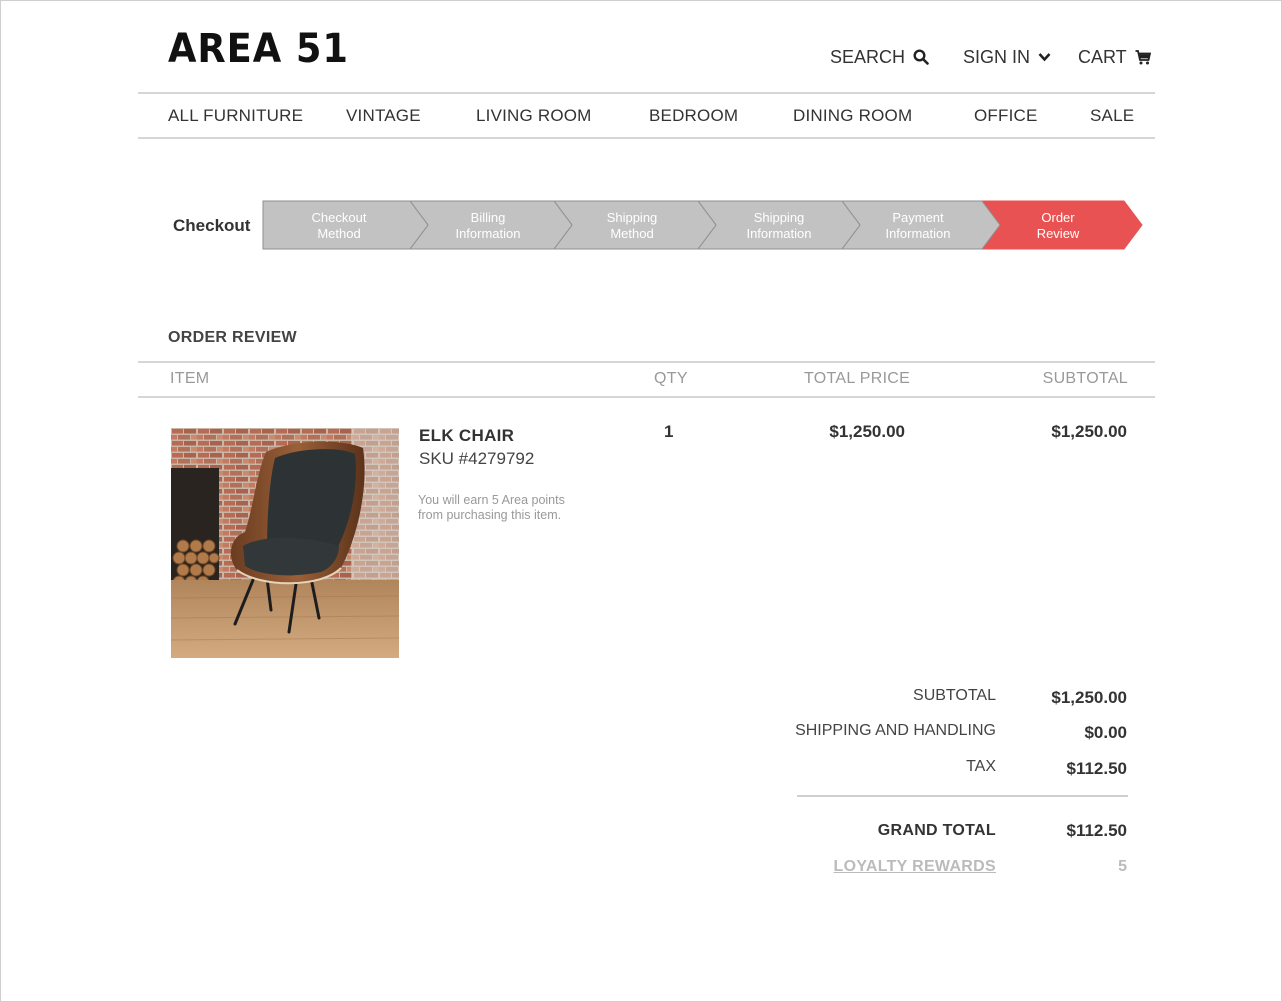  Describe the element at coordinates (1102, 56) in the screenshot. I see `cart-label: CART` at that location.